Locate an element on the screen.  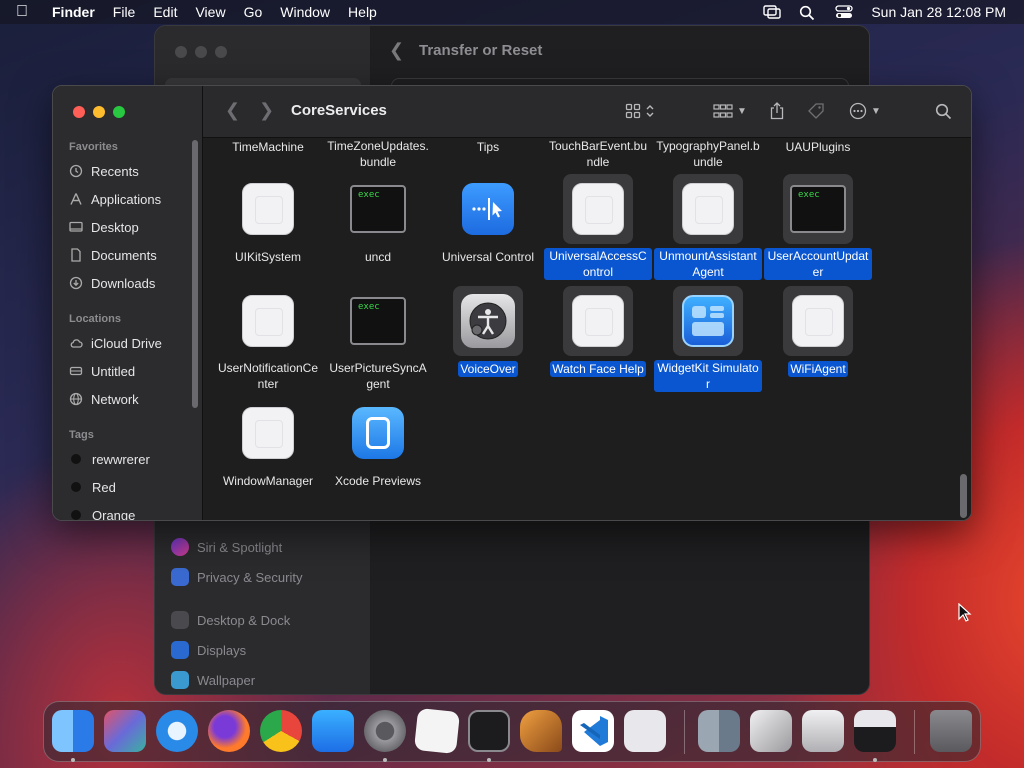
file-item-watch-face-help: Watch Face Help is located at coordinates (598, 332).